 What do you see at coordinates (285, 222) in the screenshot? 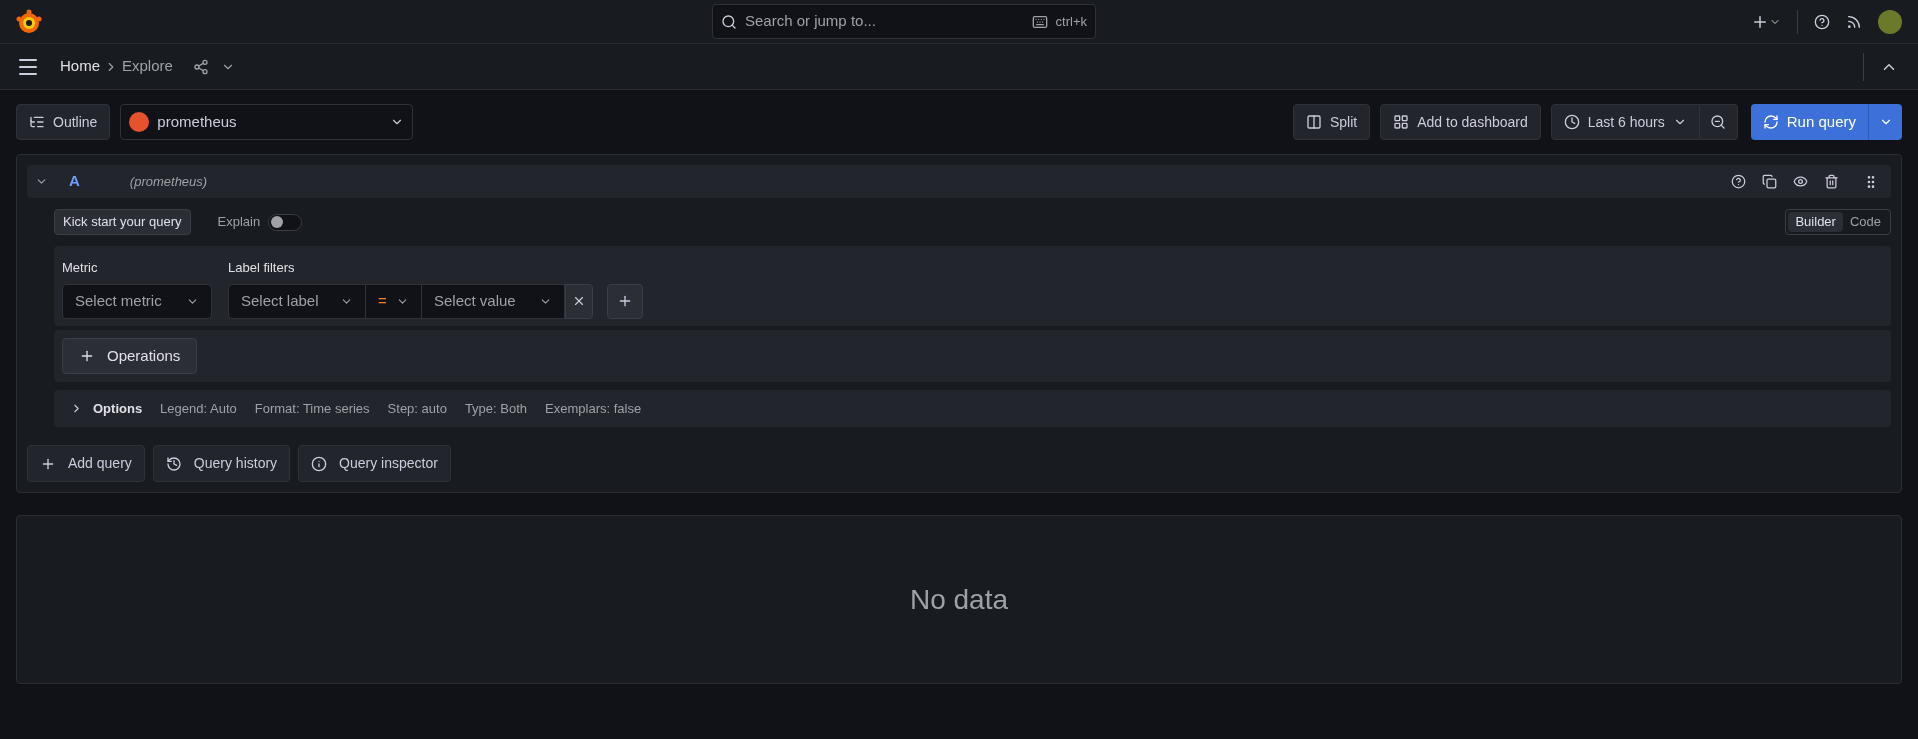
I see `explain-toggle` at bounding box center [285, 222].